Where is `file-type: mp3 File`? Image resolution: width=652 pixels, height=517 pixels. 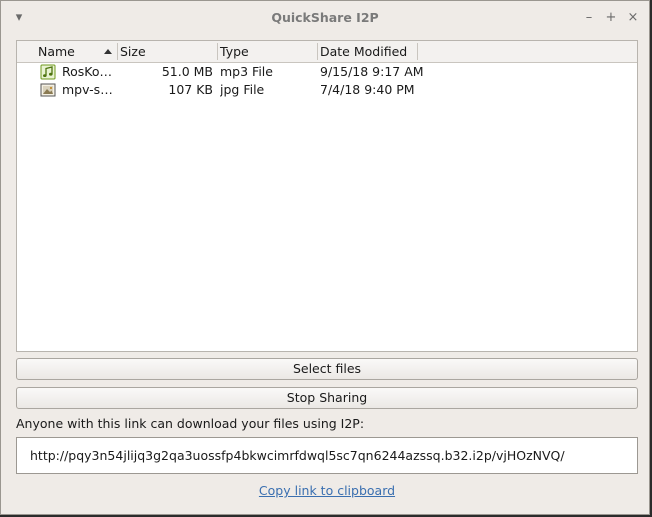
file-type: mp3 File is located at coordinates (246, 71).